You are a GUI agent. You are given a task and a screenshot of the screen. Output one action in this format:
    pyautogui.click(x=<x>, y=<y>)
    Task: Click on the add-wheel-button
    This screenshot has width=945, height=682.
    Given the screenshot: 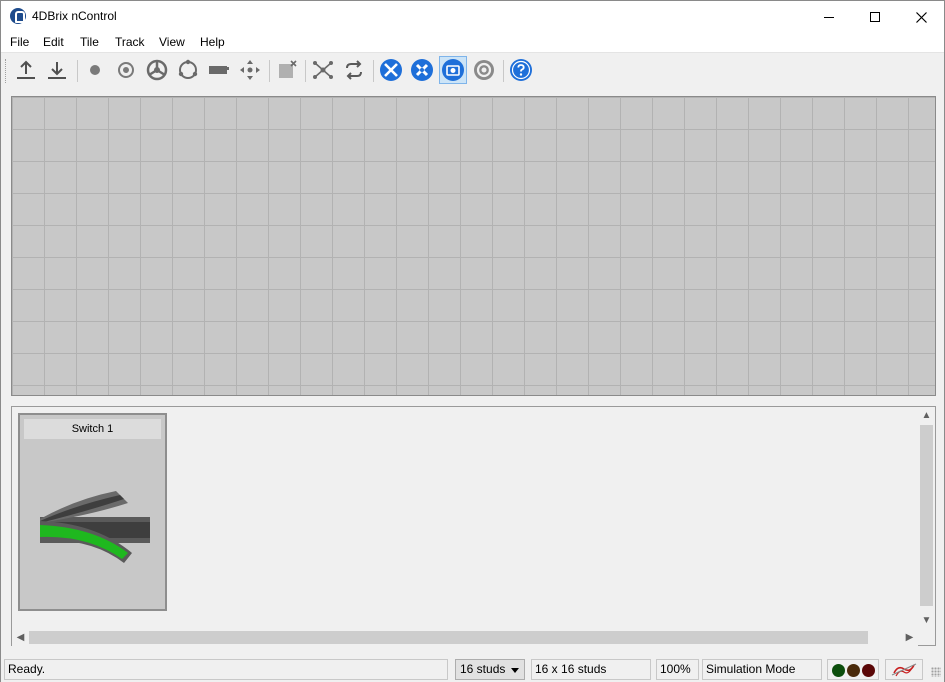 What is the action you would take?
    pyautogui.click(x=157, y=70)
    